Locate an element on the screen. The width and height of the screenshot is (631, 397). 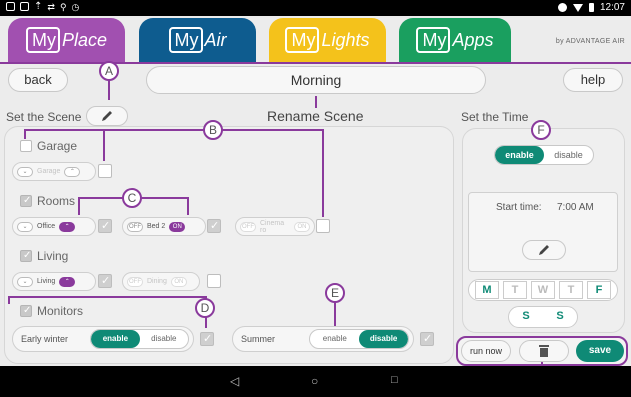
tab-myapps: My Apps is located at coordinates (455, 40).